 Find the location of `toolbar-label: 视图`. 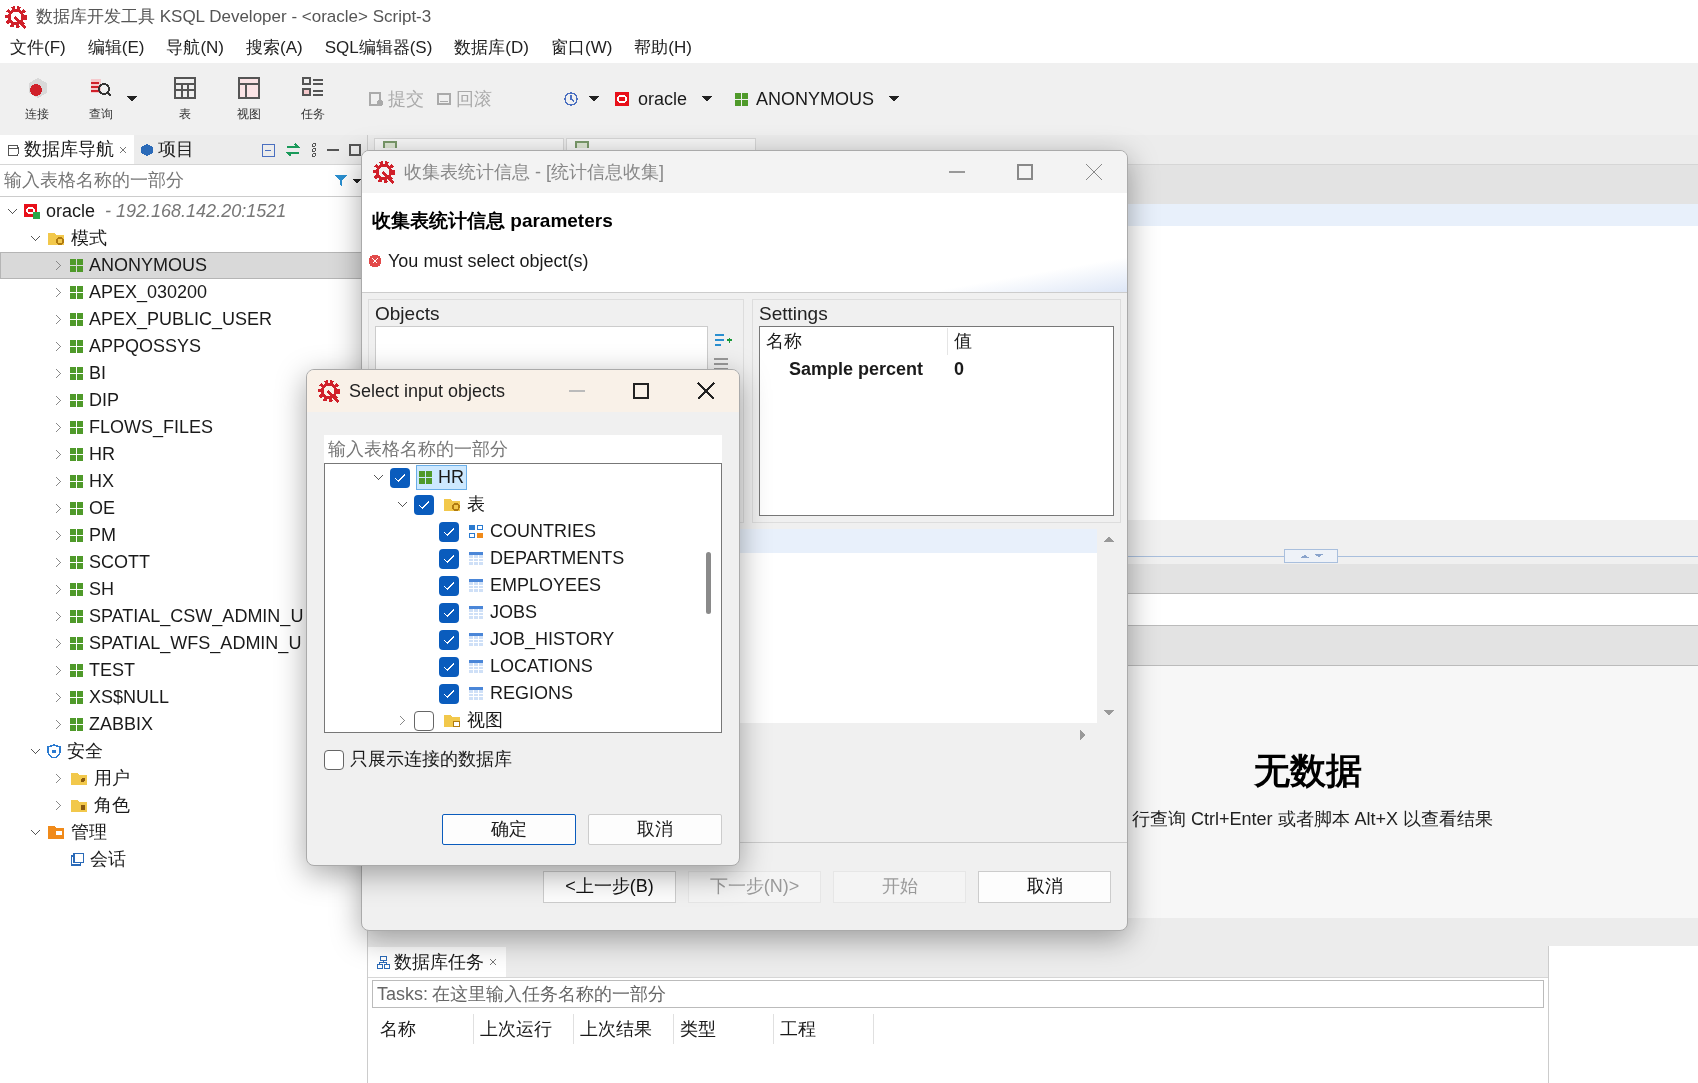

toolbar-label: 视图 is located at coordinates (249, 114).